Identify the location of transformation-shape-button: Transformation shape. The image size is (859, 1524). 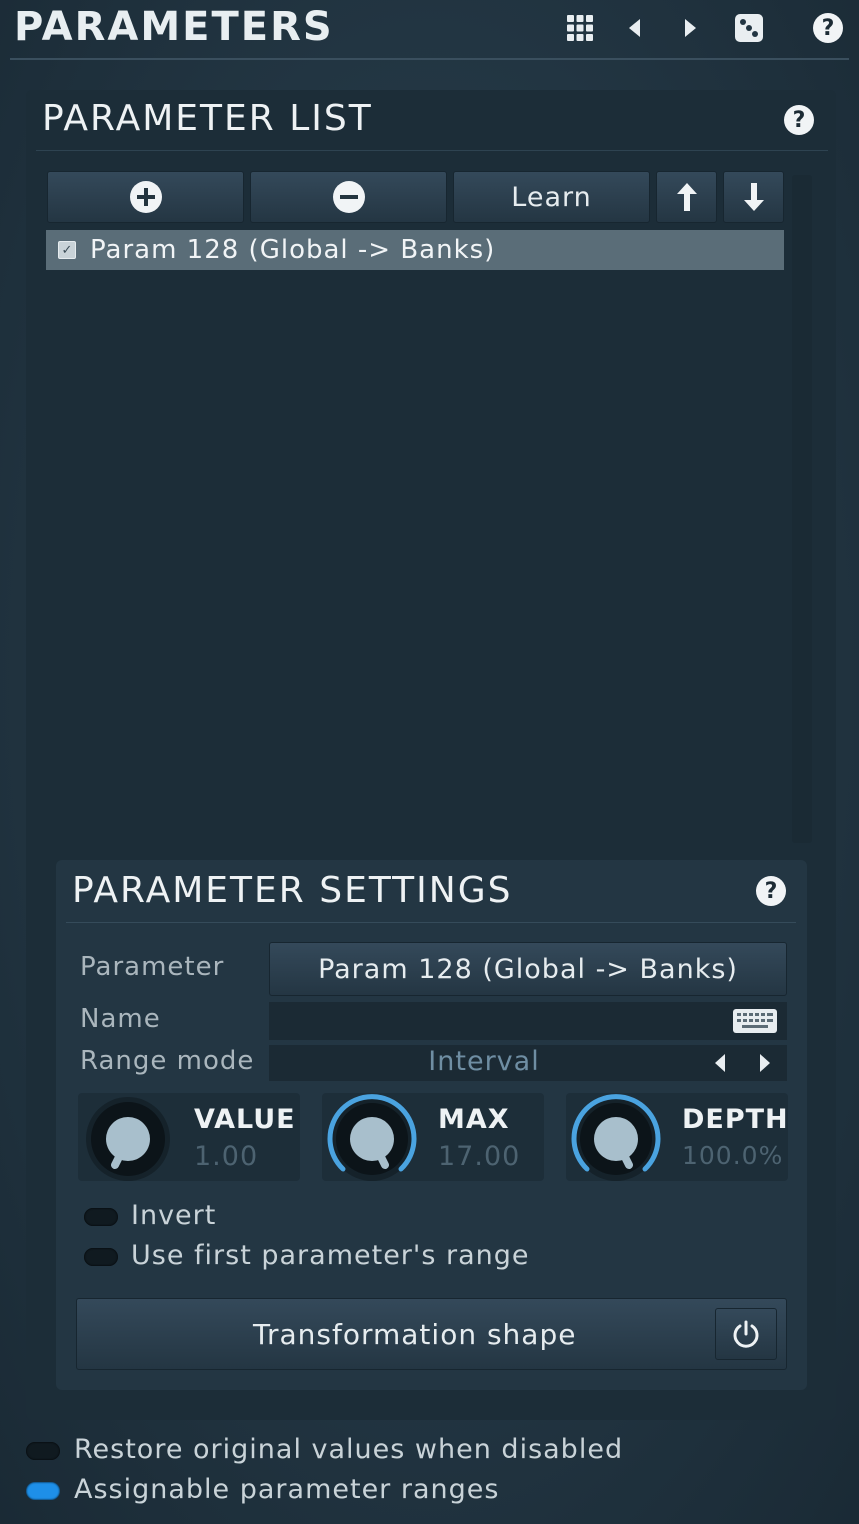
(431, 1334).